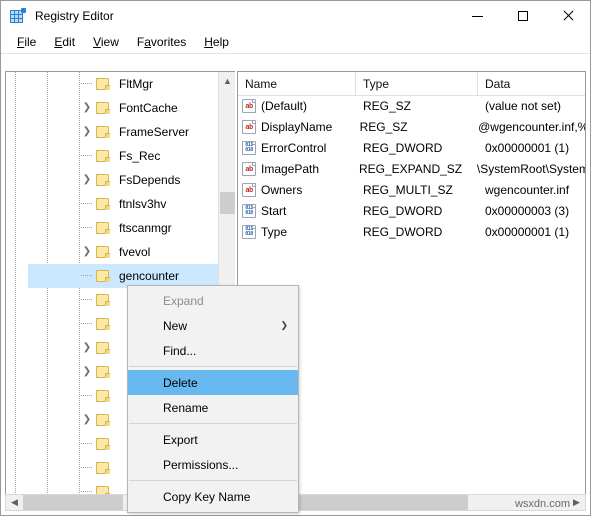 This screenshot has width=593, height=518. Describe the element at coordinates (227, 80) in the screenshot. I see `chevron-up-icon: ▲` at that location.